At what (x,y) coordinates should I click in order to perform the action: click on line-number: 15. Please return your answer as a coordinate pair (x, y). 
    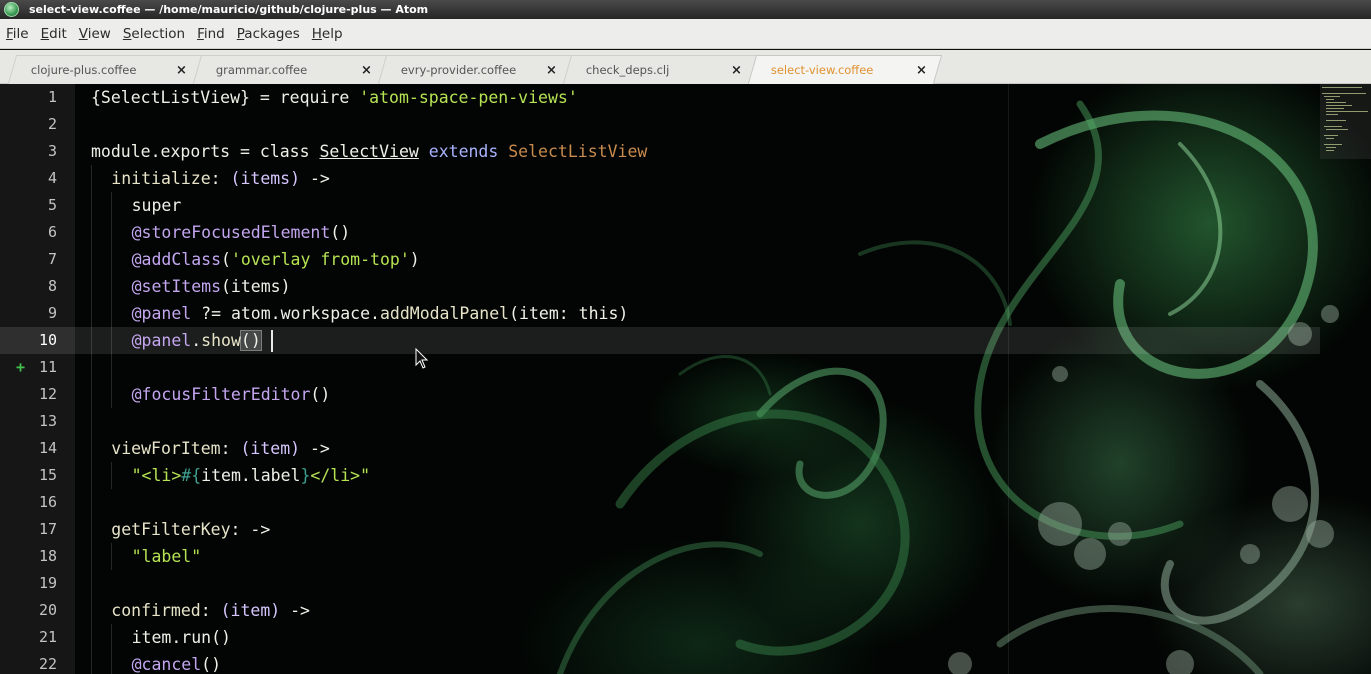
    Looking at the image, I should click on (28, 475).